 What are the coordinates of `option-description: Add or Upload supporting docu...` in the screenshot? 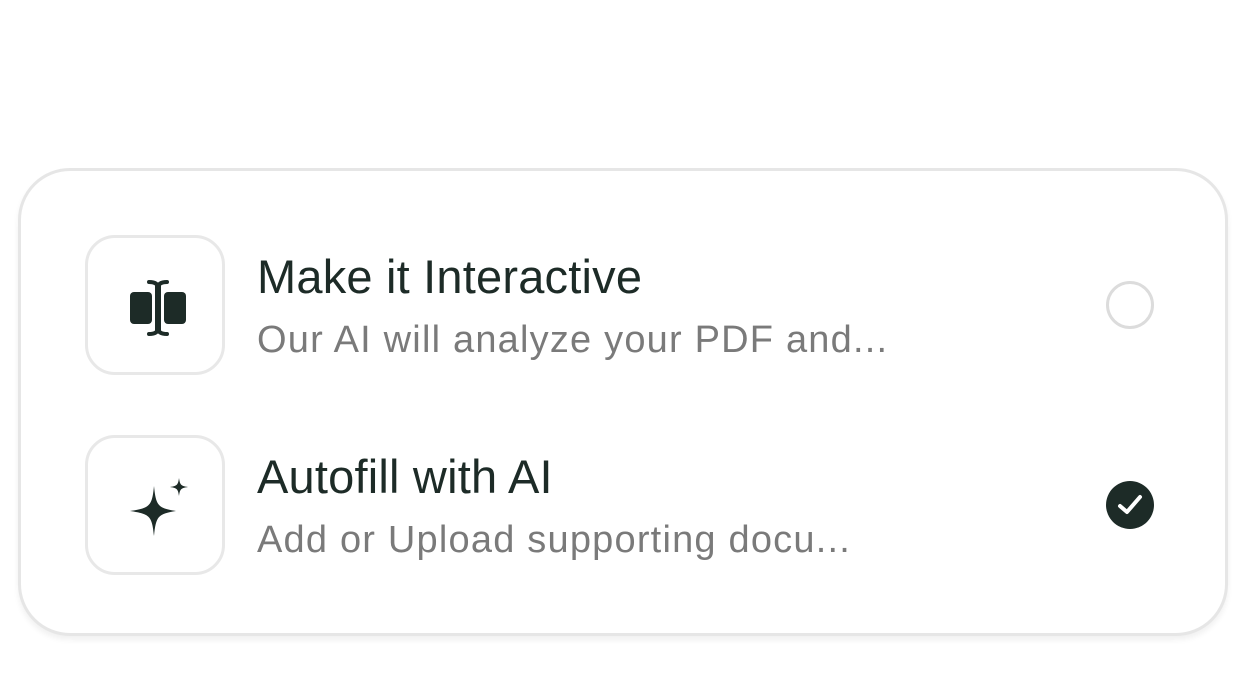 It's located at (554, 540).